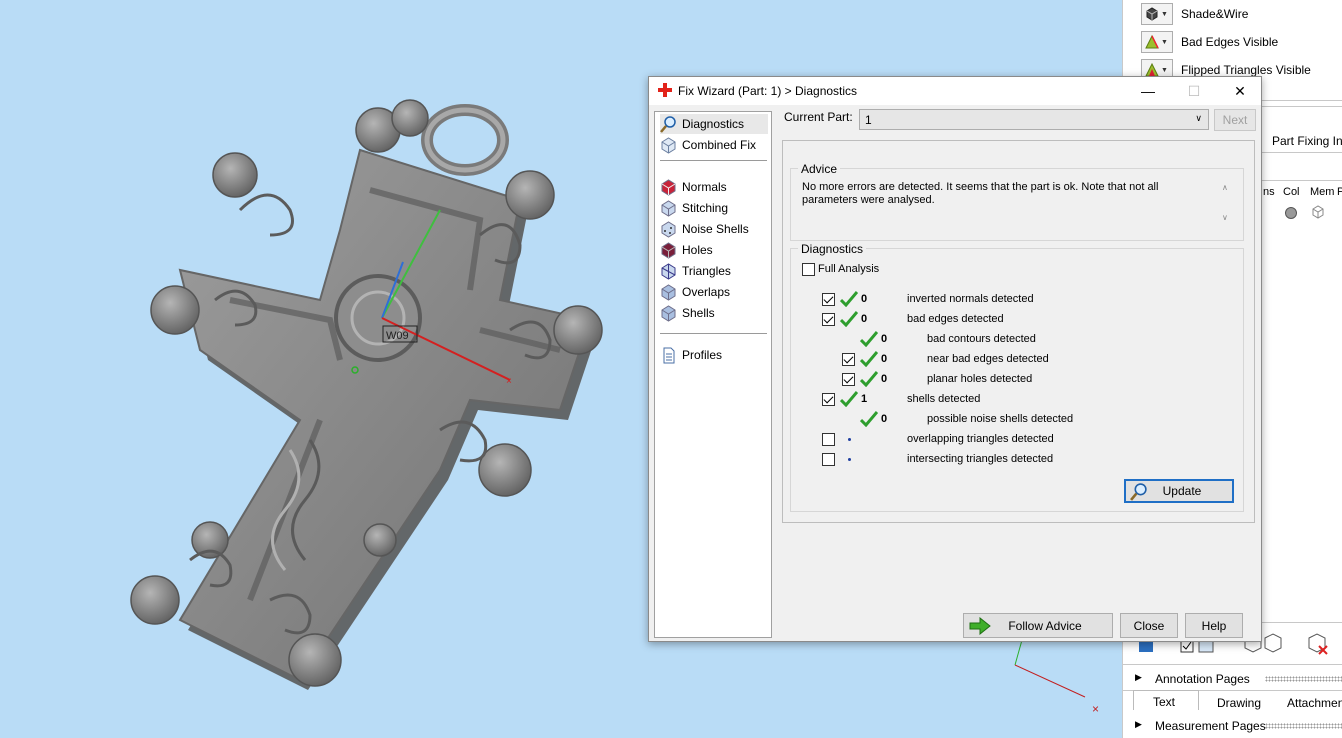  What do you see at coordinates (1210, 726) in the screenshot?
I see `measurement-pages-header: Measurement Pages` at bounding box center [1210, 726].